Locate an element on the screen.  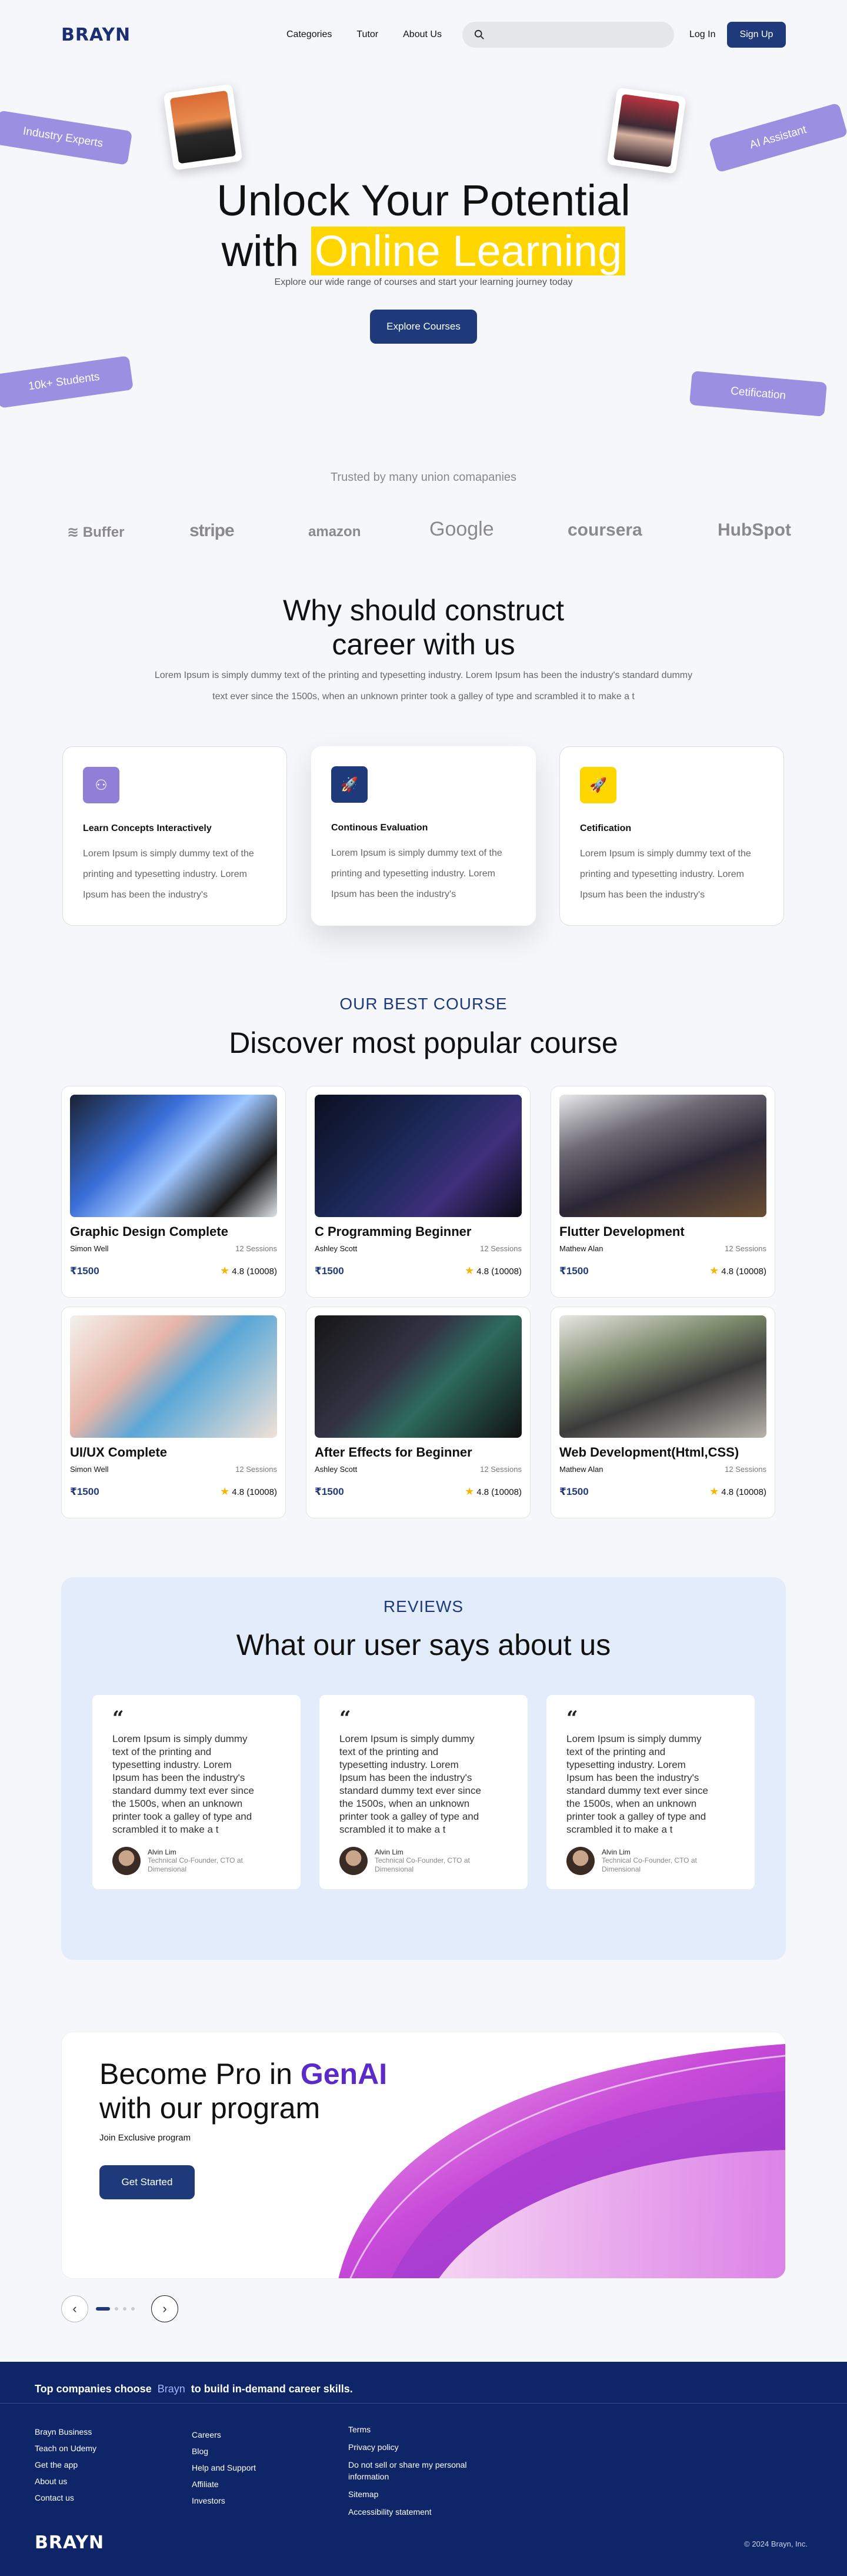
footer-link: Sitemap is located at coordinates (418, 2494).